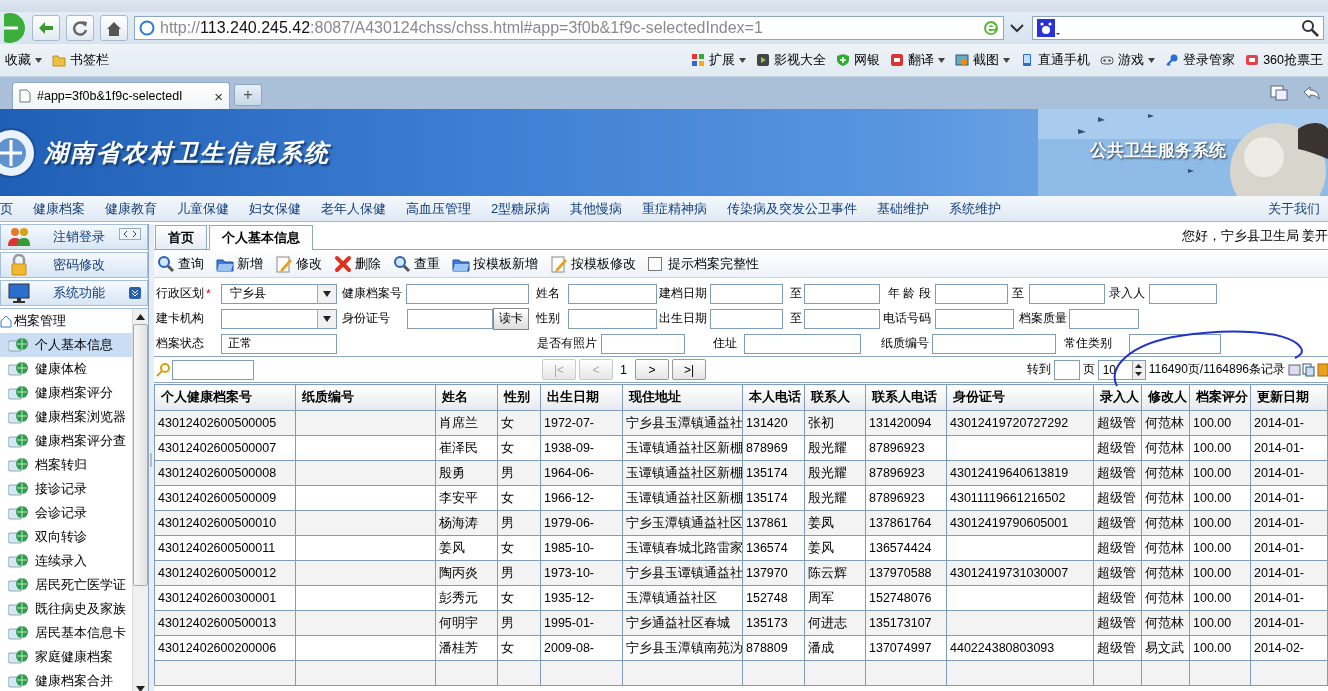  I want to click on table-cell: 1938-09-, so click(581, 448).